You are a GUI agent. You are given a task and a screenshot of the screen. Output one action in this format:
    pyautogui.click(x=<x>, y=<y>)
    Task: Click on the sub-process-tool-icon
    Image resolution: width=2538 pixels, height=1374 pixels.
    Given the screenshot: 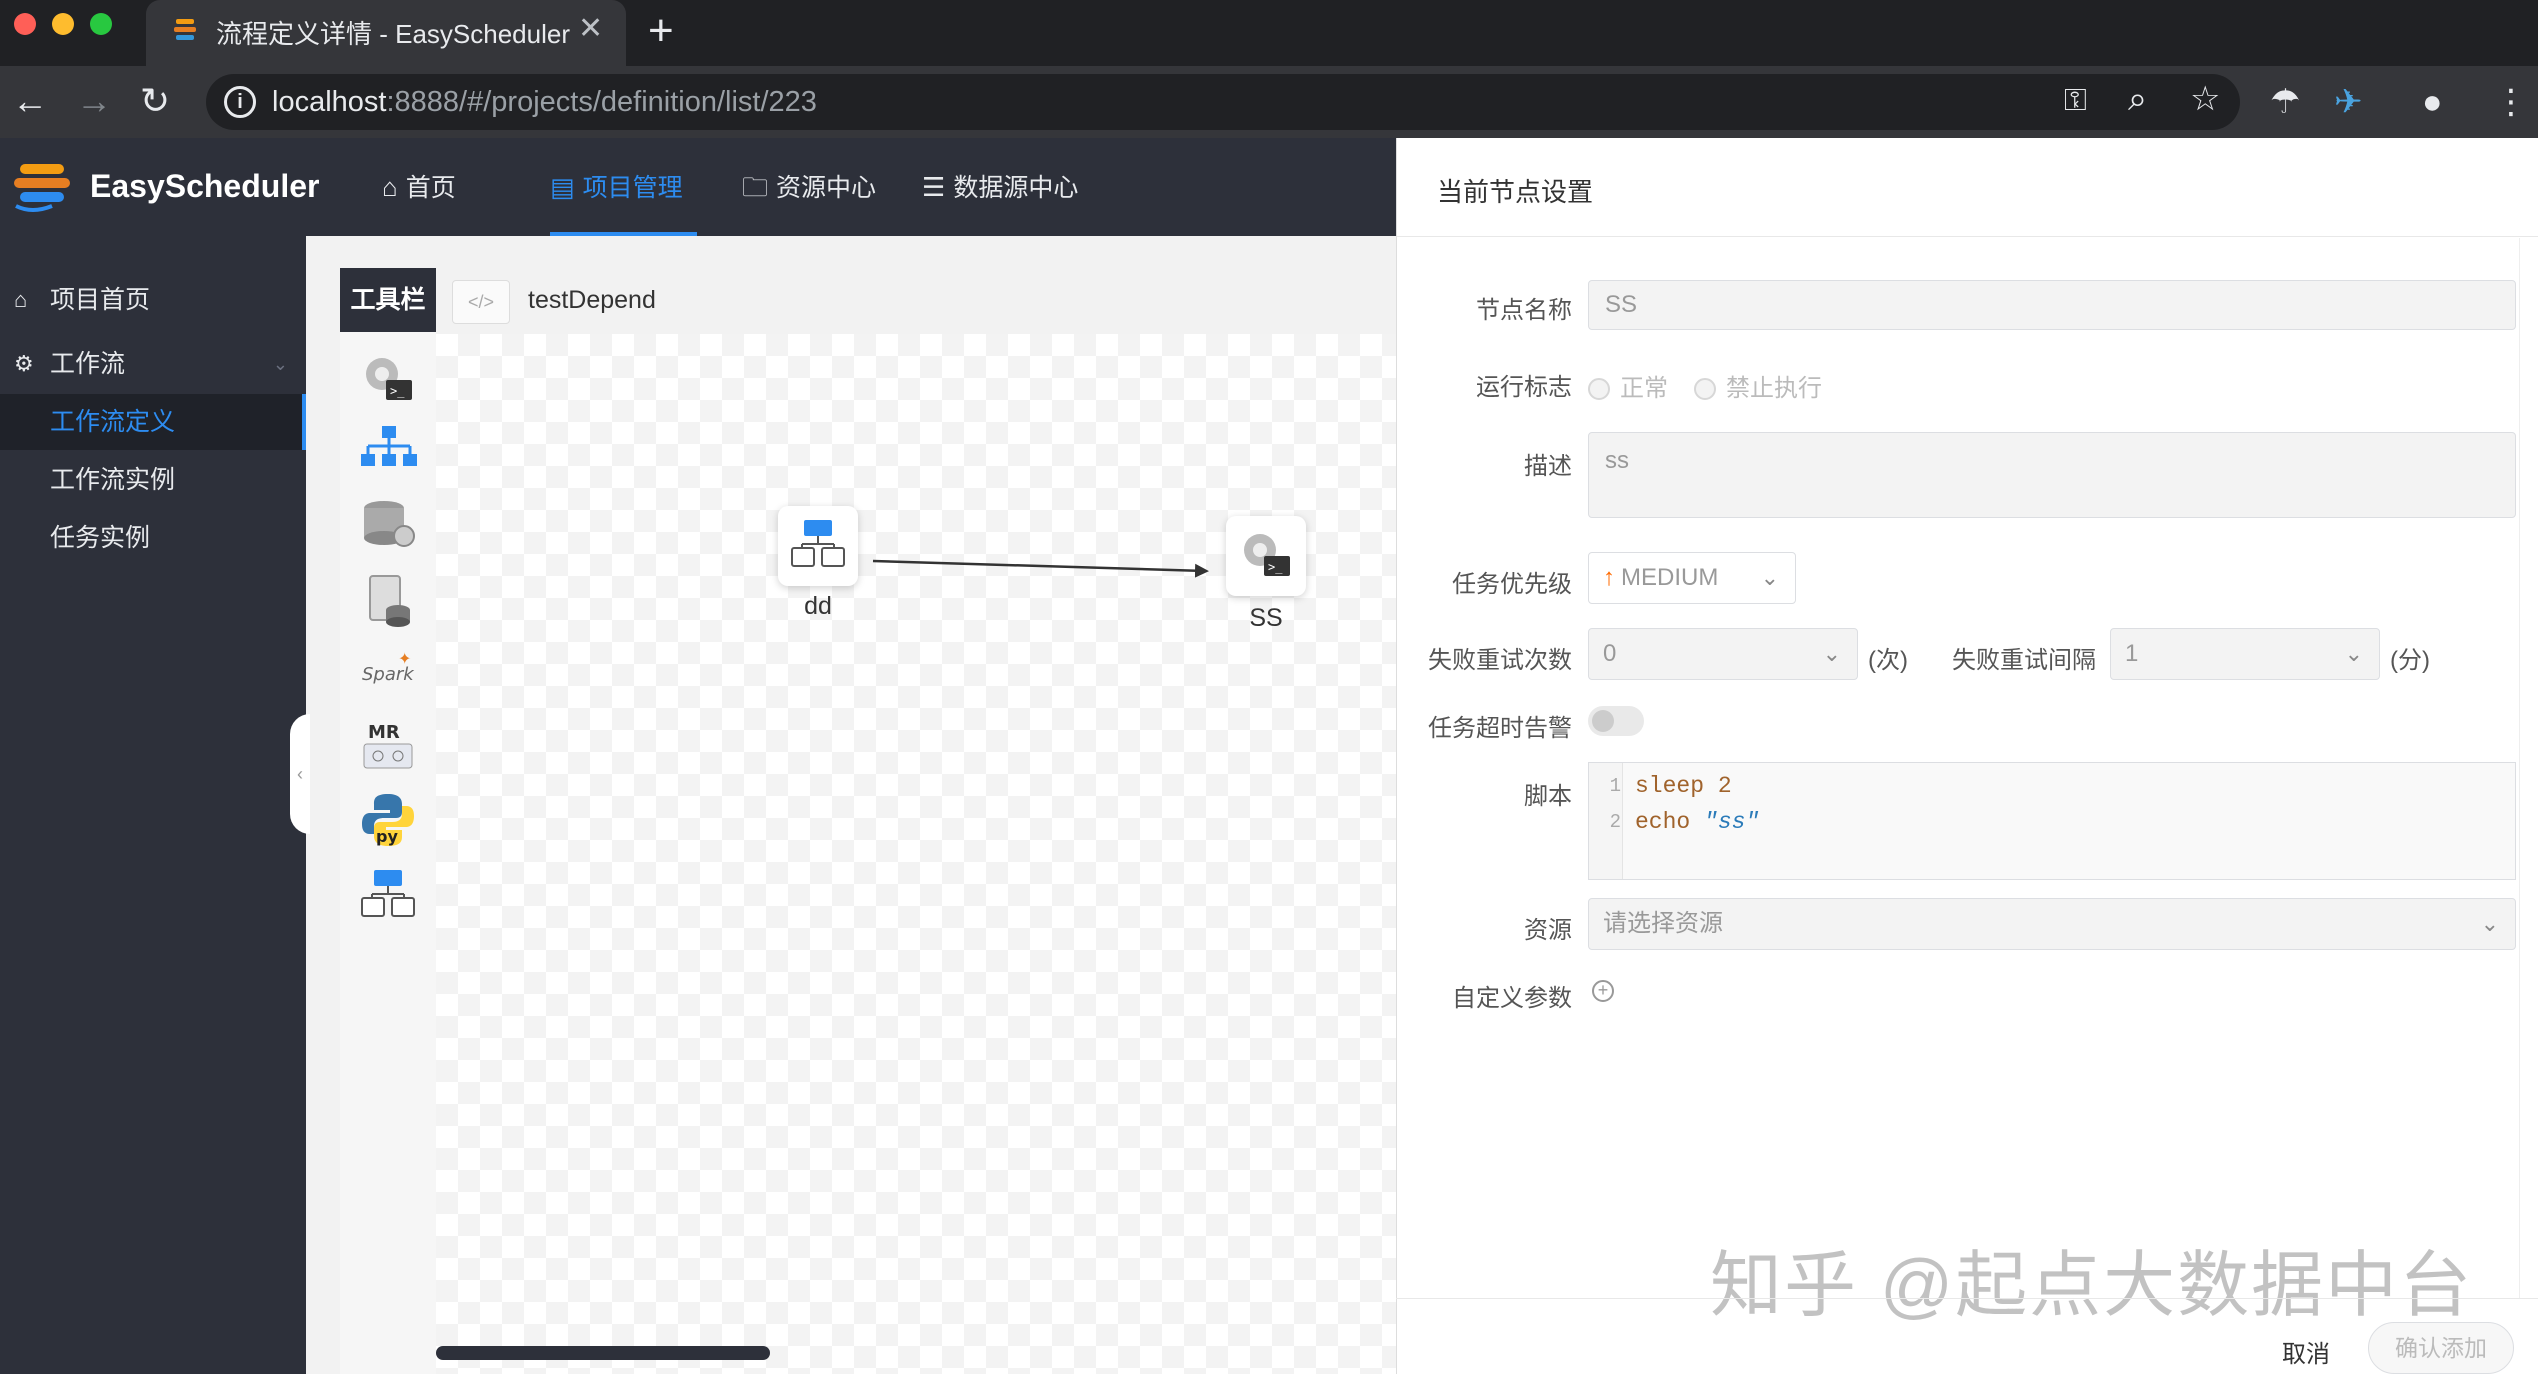 What is the action you would take?
    pyautogui.click(x=388, y=452)
    